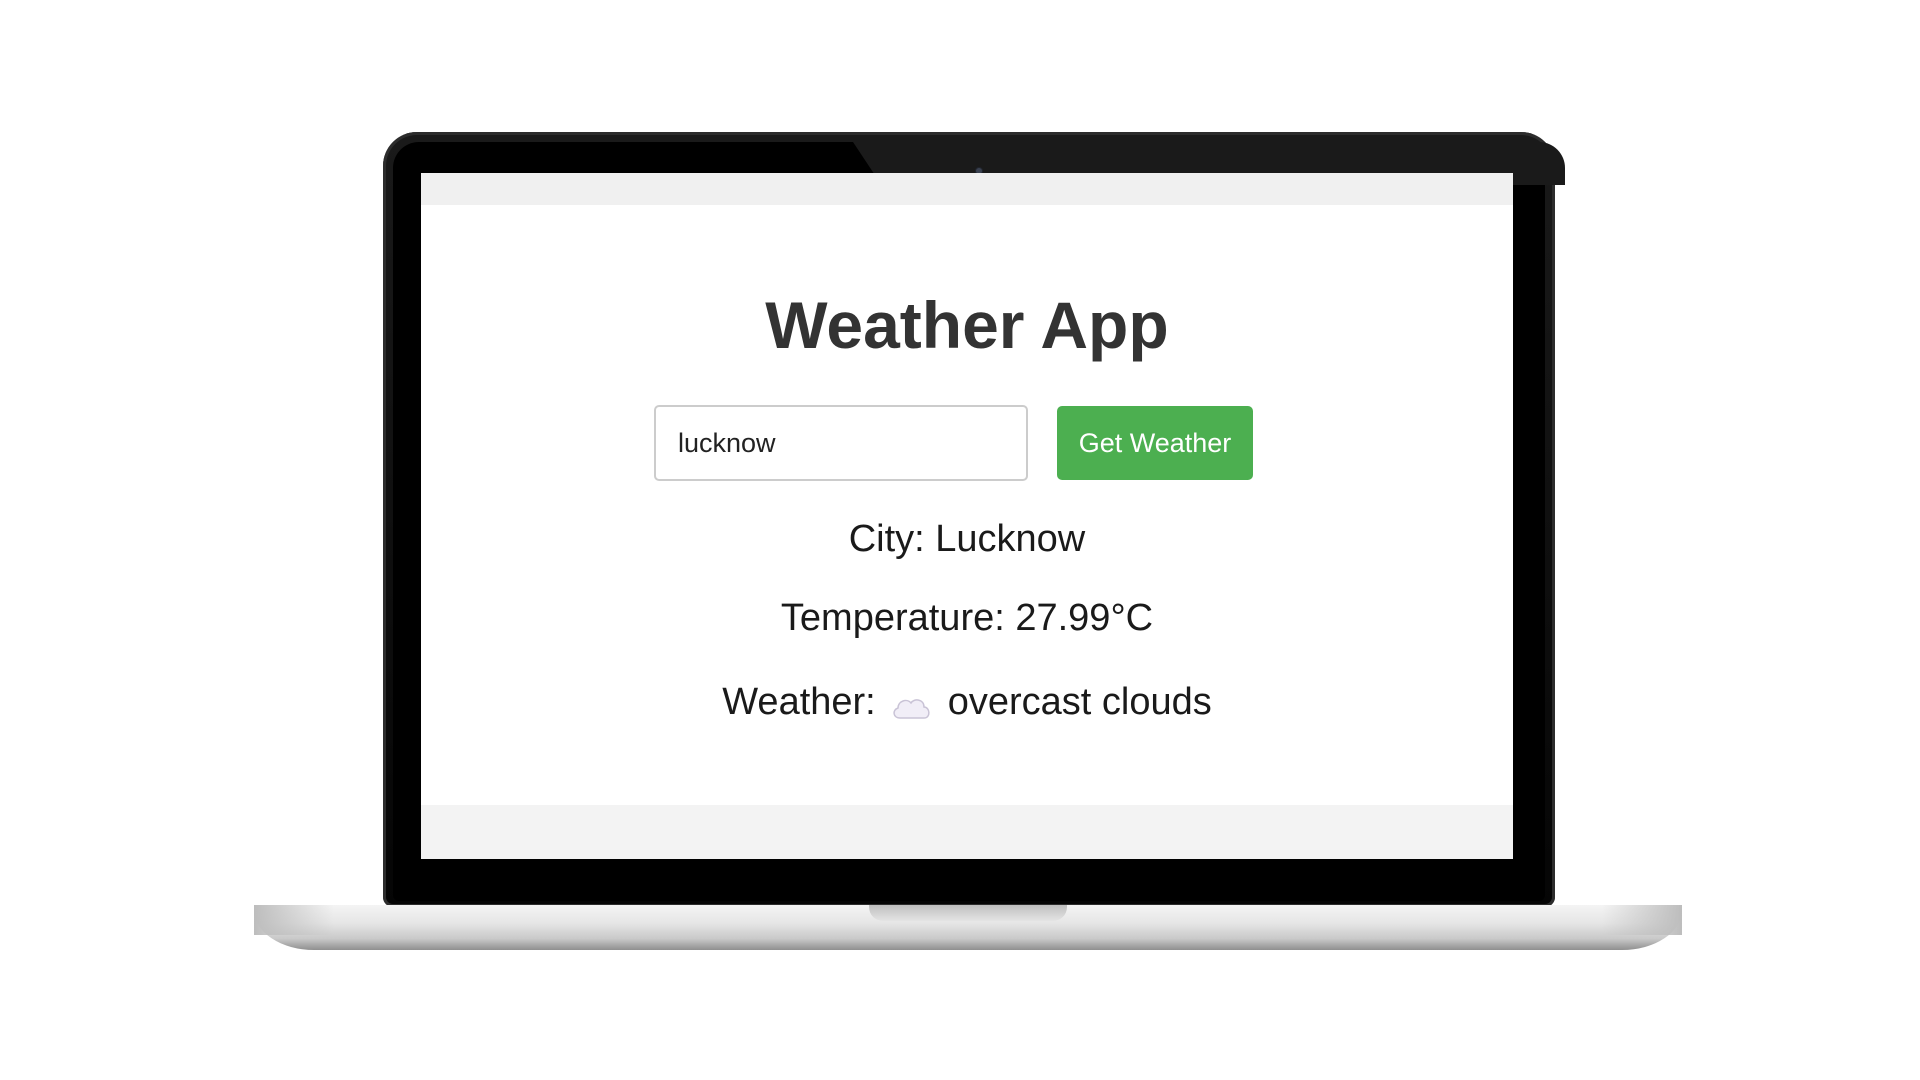  What do you see at coordinates (1642, 920) in the screenshot?
I see `base-right-shade` at bounding box center [1642, 920].